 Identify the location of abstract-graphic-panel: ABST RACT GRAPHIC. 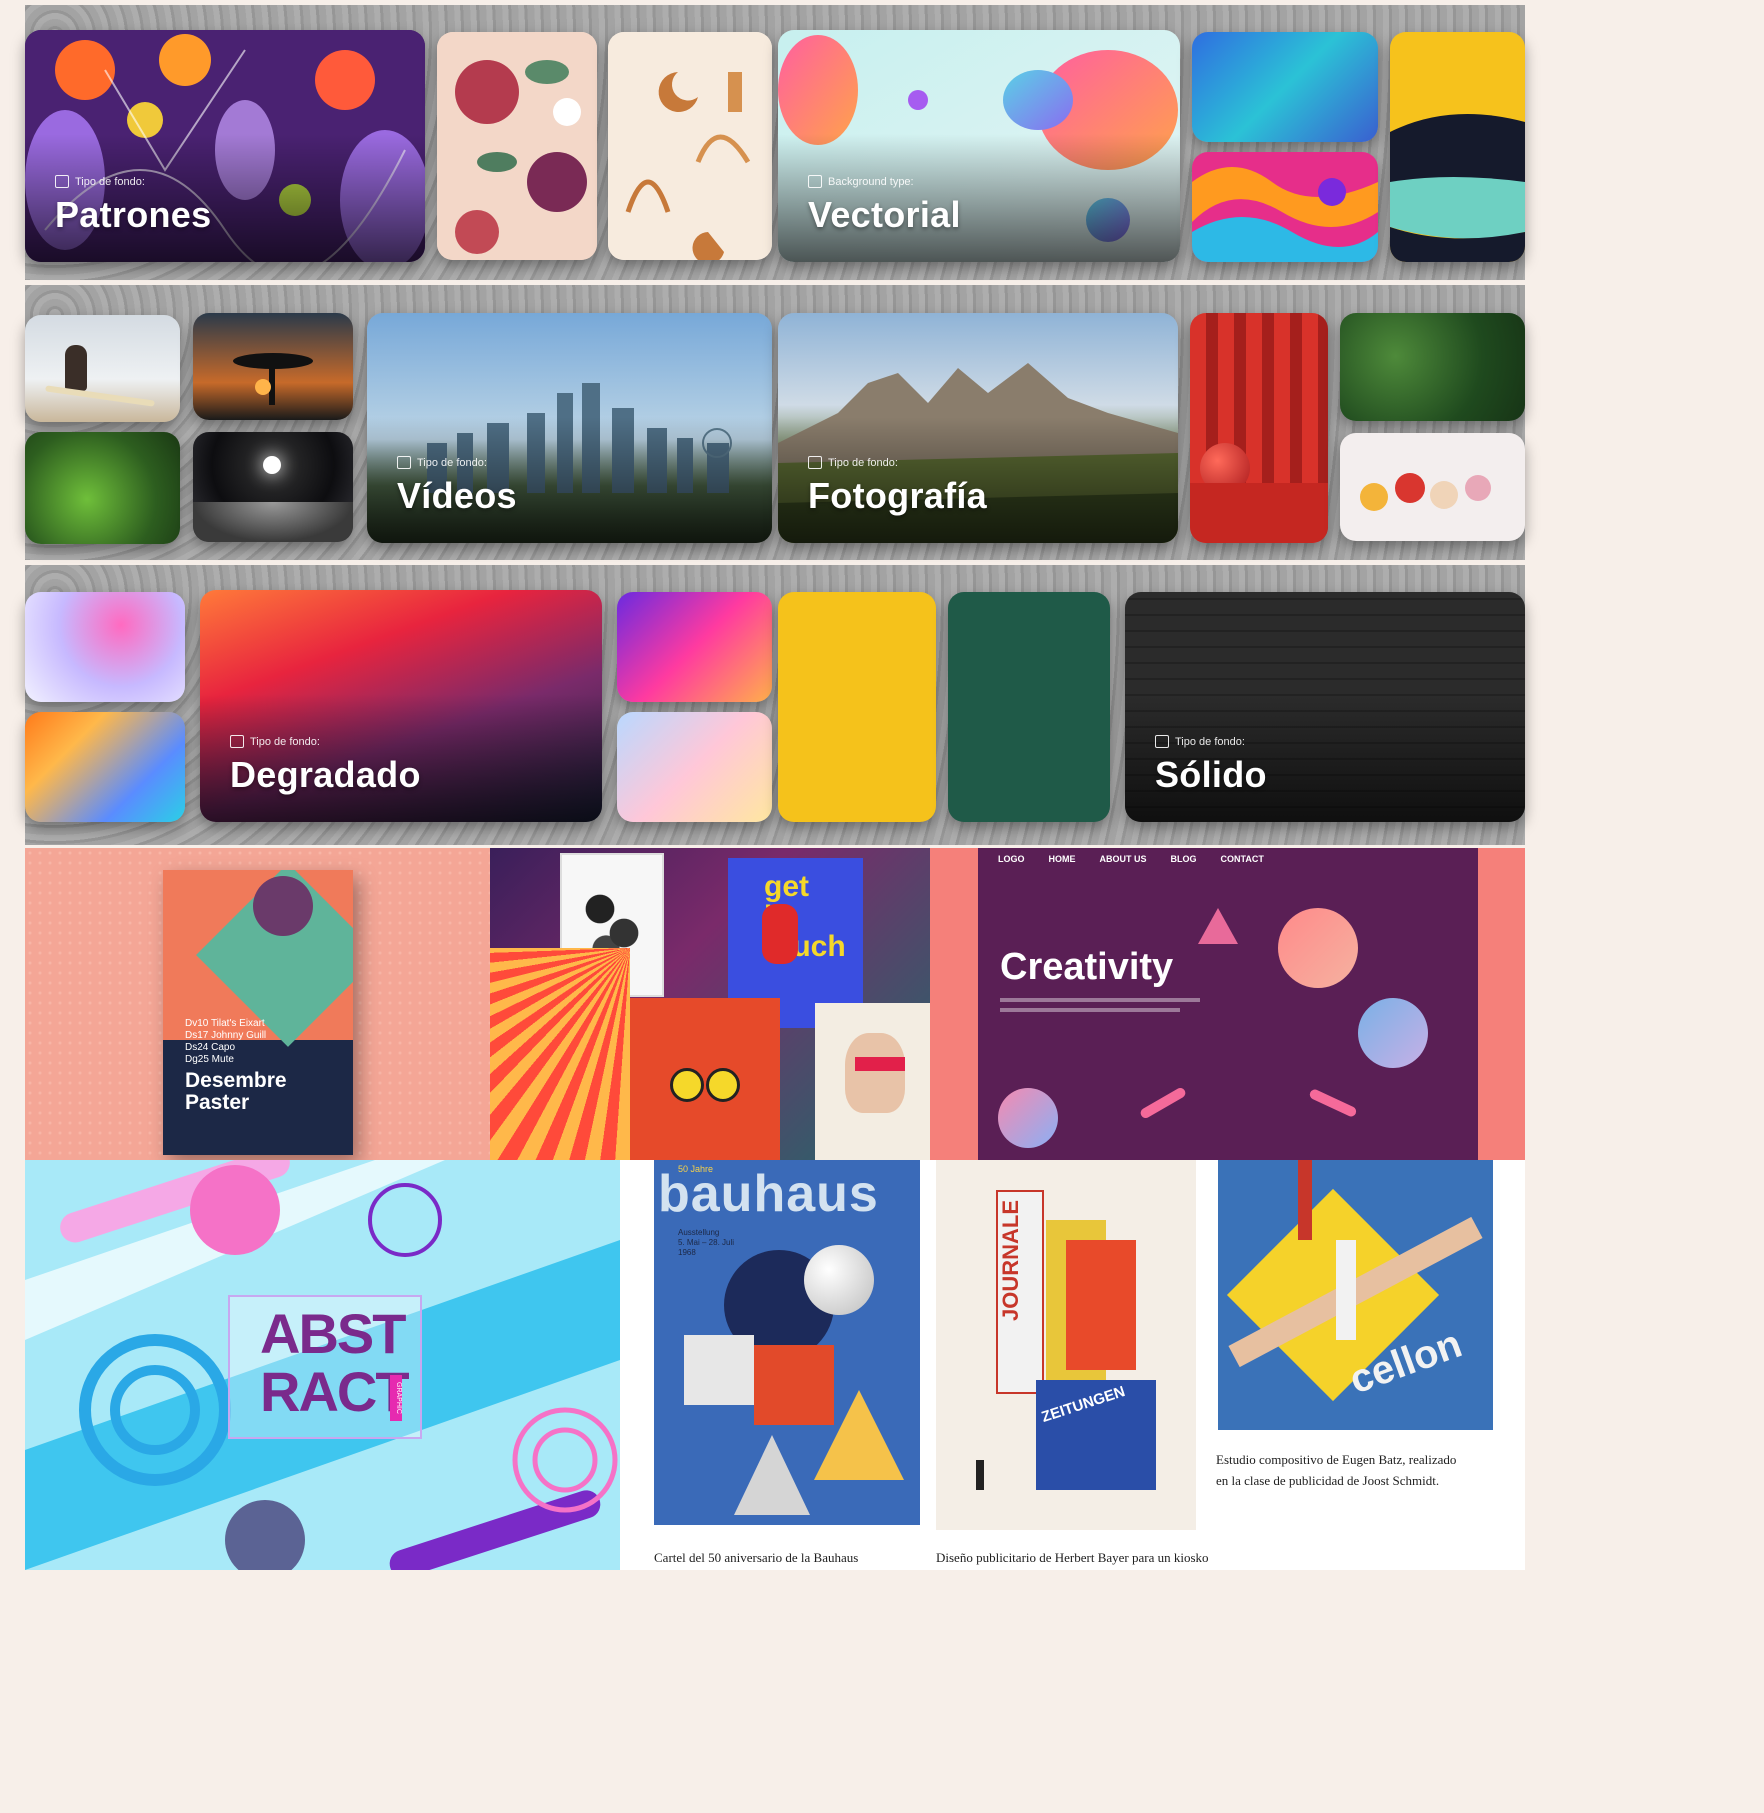
(322, 1365).